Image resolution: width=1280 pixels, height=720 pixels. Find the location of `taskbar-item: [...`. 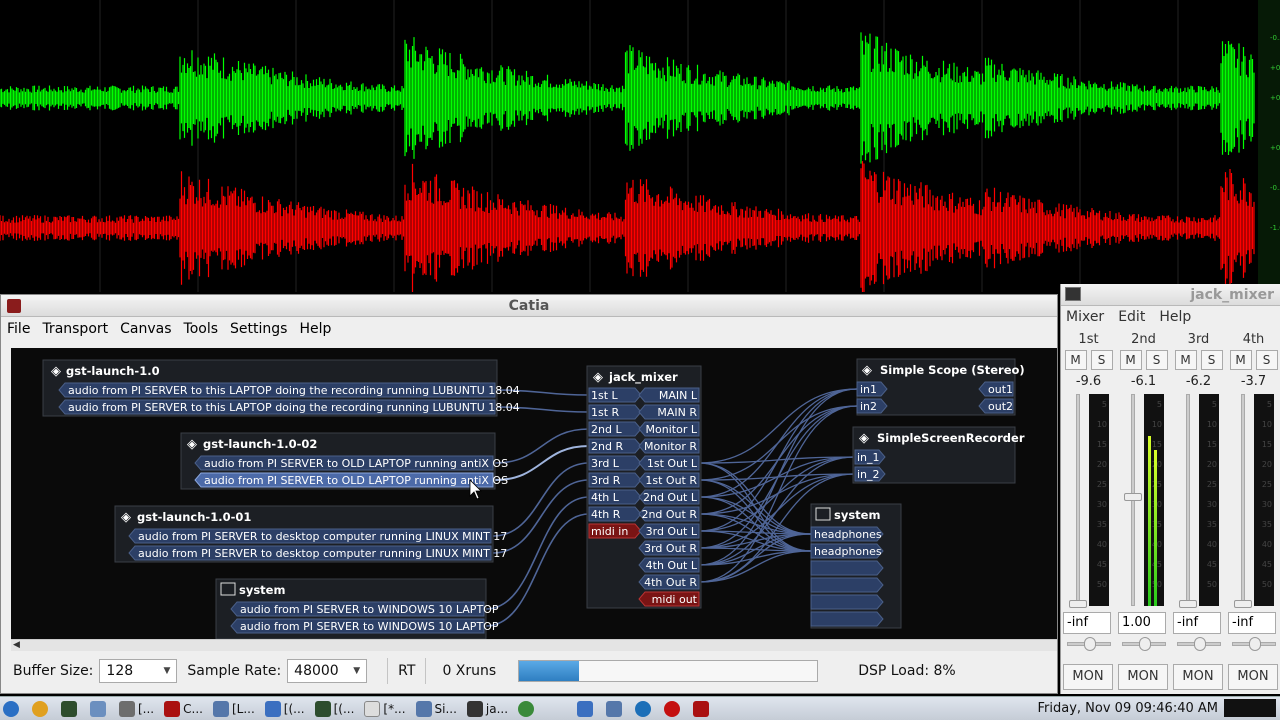

taskbar-item: [... is located at coordinates (136, 709).